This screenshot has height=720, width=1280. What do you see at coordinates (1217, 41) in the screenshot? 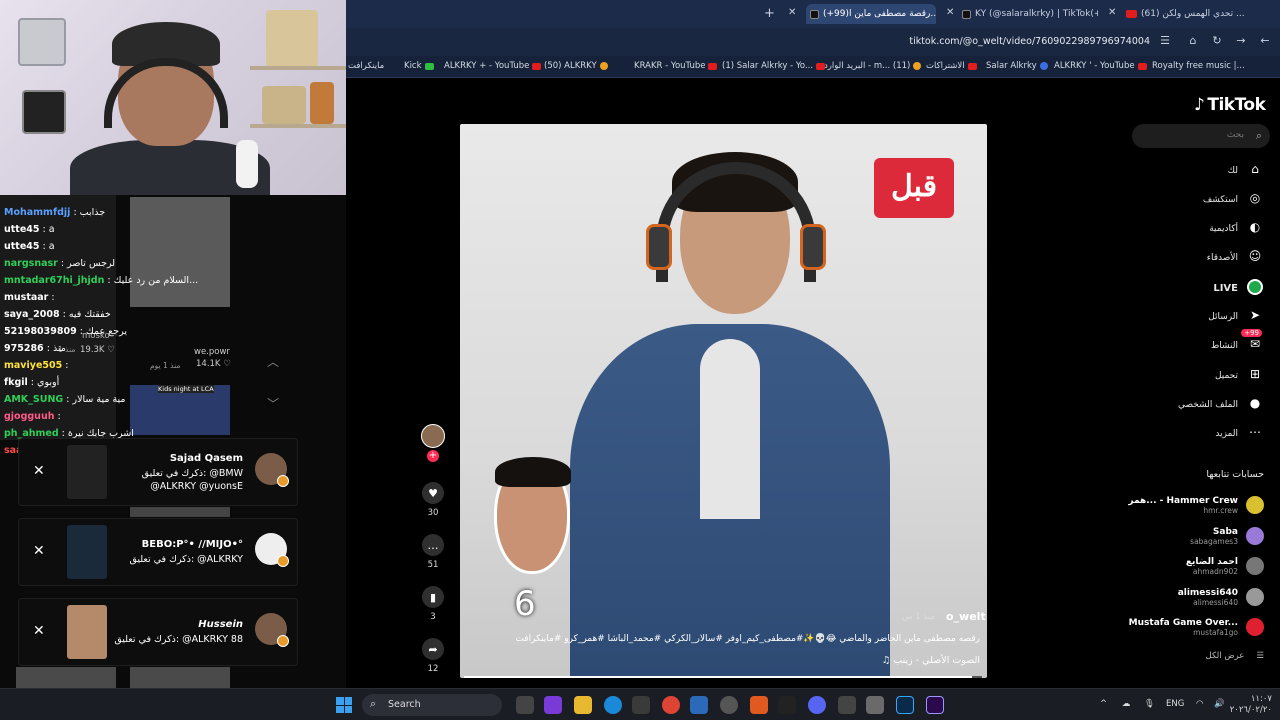
I see `reload-icon: ↻` at bounding box center [1217, 41].